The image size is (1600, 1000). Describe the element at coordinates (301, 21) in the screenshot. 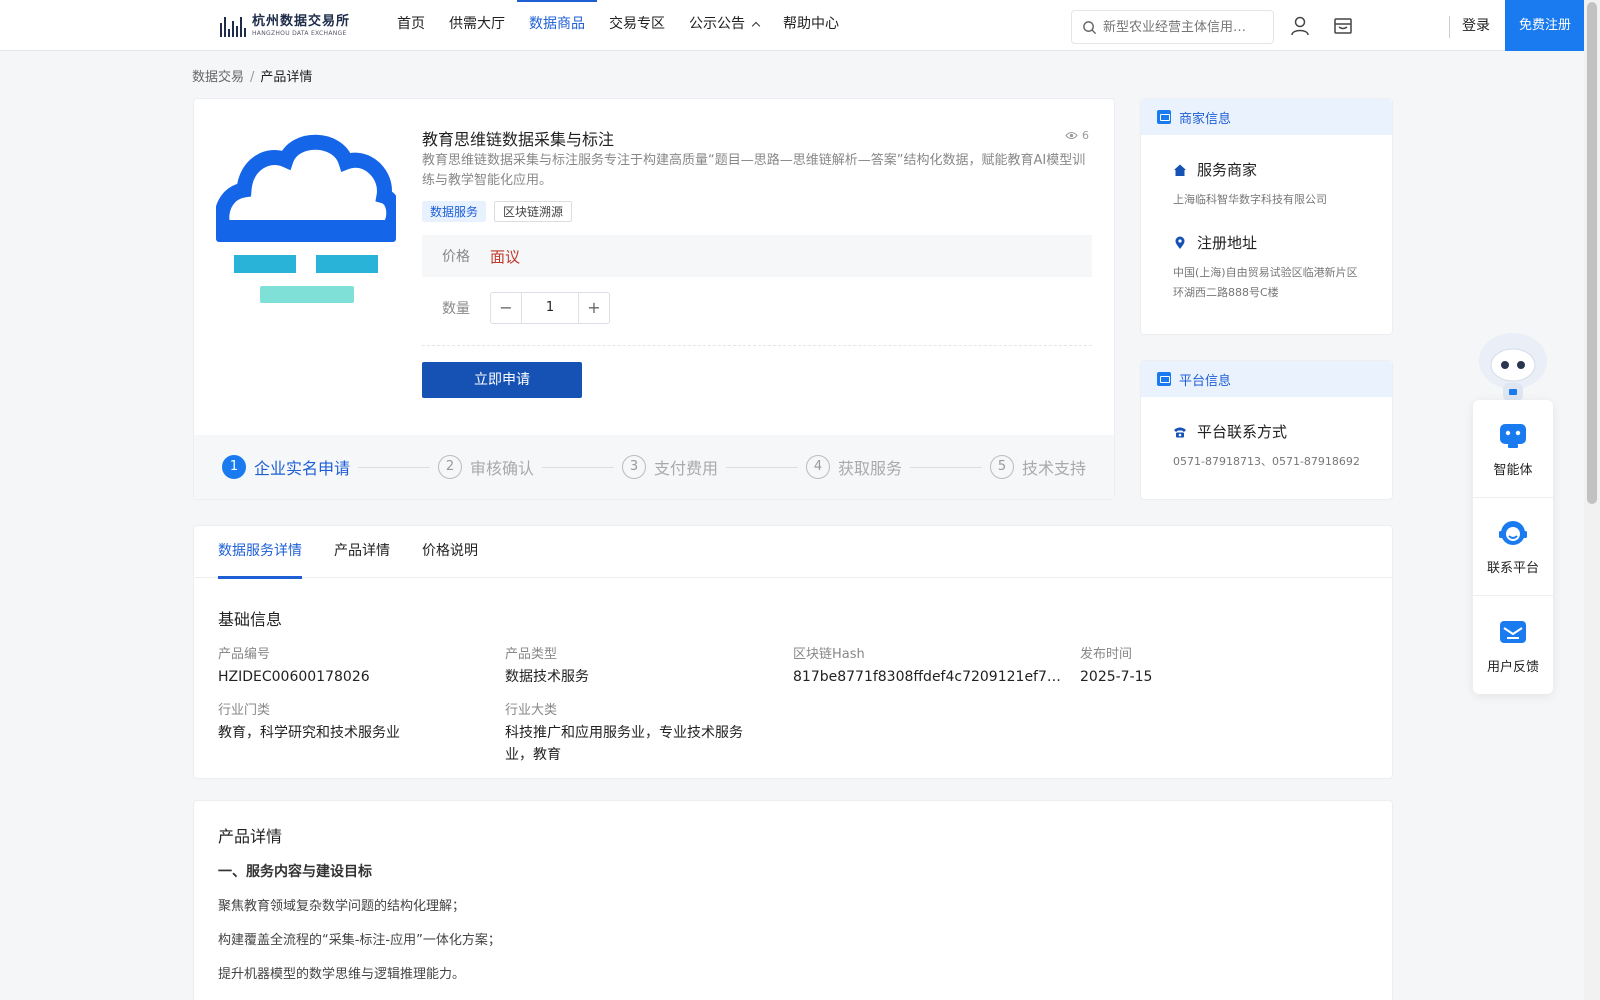

I see `logo-title: 杭州数据交易所` at that location.